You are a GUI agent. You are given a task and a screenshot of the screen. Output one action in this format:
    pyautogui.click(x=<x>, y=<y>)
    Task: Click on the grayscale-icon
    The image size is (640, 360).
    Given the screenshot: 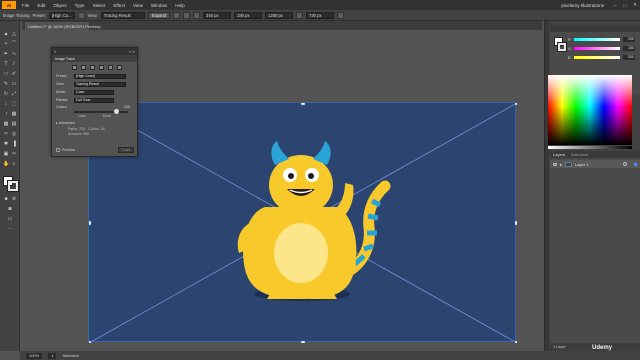 What is the action you would take?
    pyautogui.click(x=101, y=67)
    